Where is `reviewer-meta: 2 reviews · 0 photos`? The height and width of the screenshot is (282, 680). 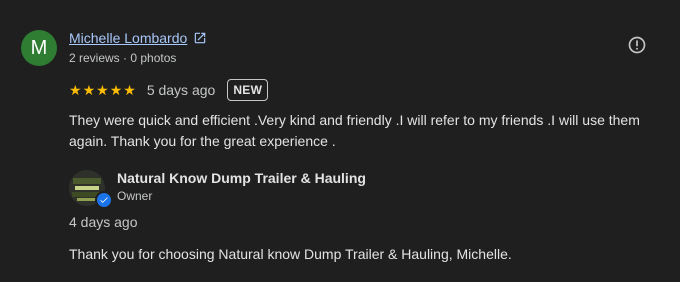 reviewer-meta: 2 reviews · 0 photos is located at coordinates (123, 58).